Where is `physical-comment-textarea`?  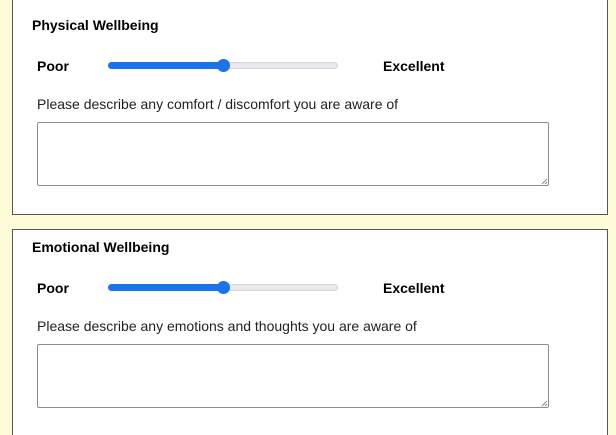
physical-comment-textarea is located at coordinates (293, 154).